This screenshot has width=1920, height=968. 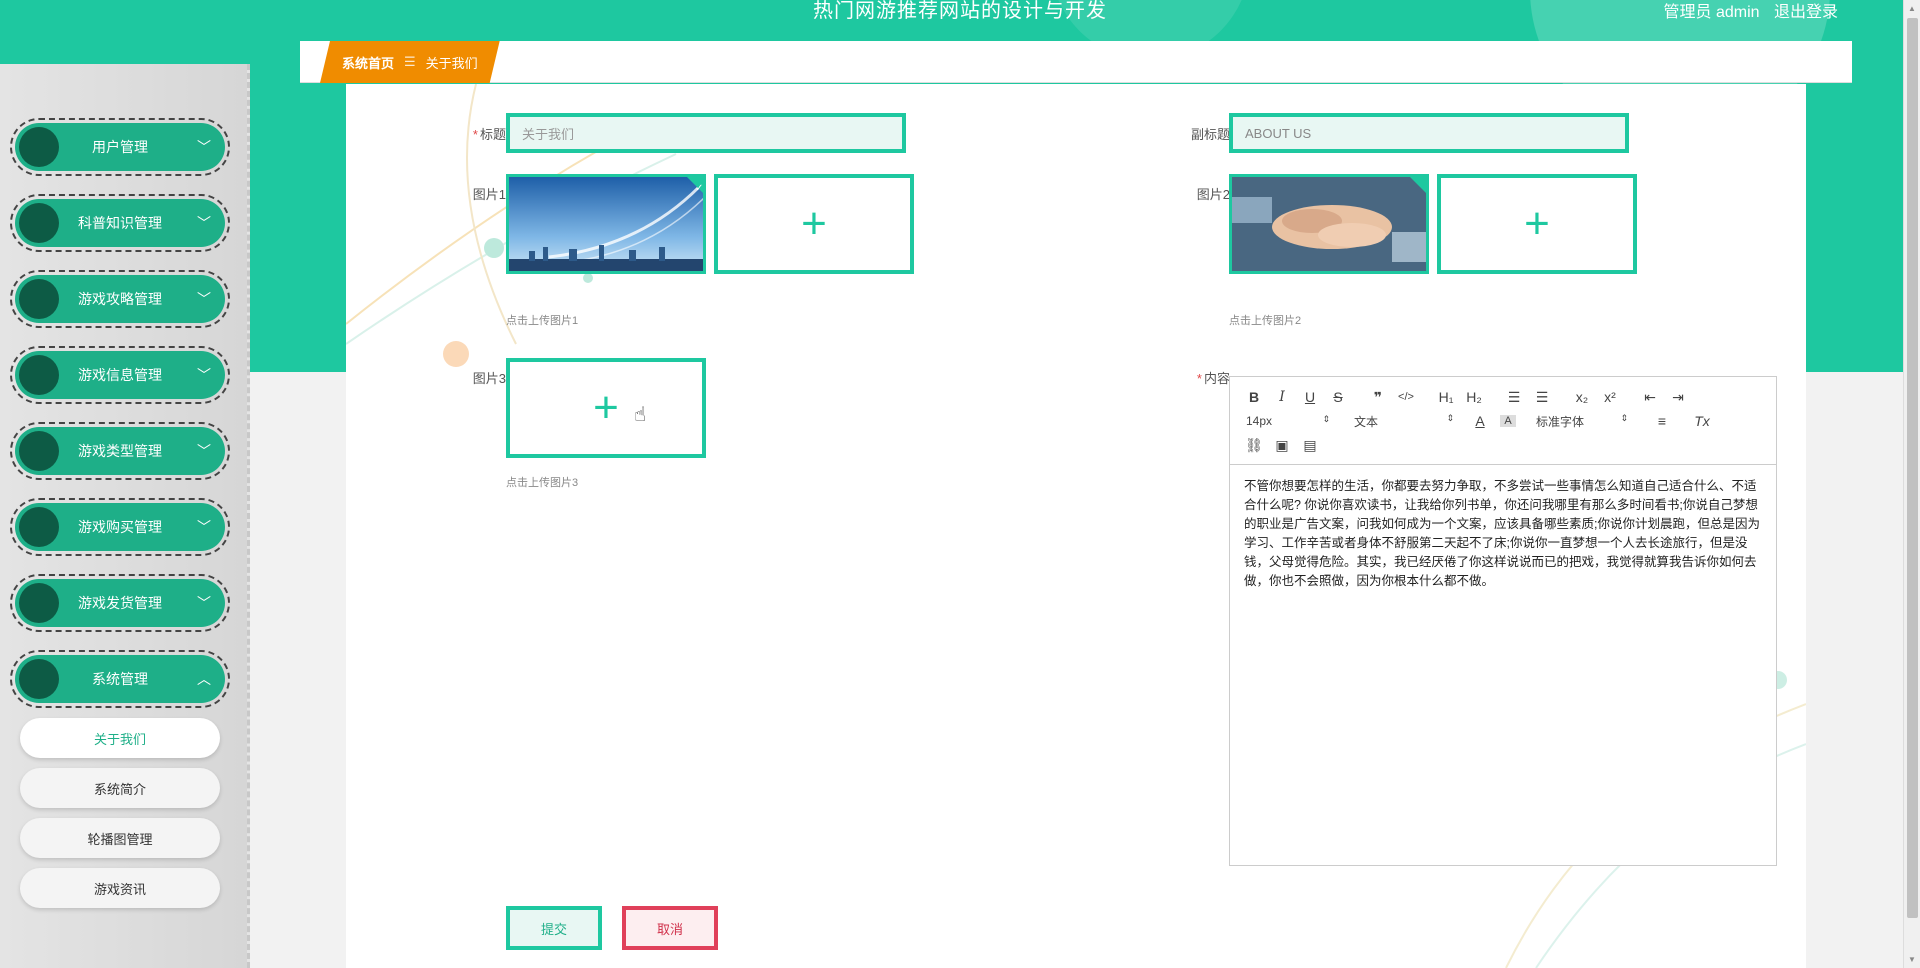 I want to click on menu-label: 用户管理, so click(x=120, y=147).